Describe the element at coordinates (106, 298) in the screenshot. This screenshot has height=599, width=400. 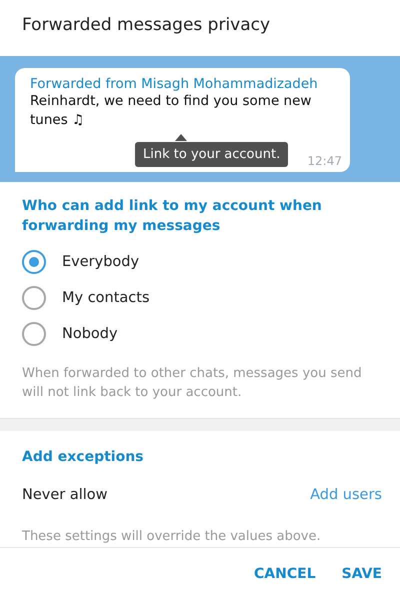
I see `option-label: My contacts` at that location.